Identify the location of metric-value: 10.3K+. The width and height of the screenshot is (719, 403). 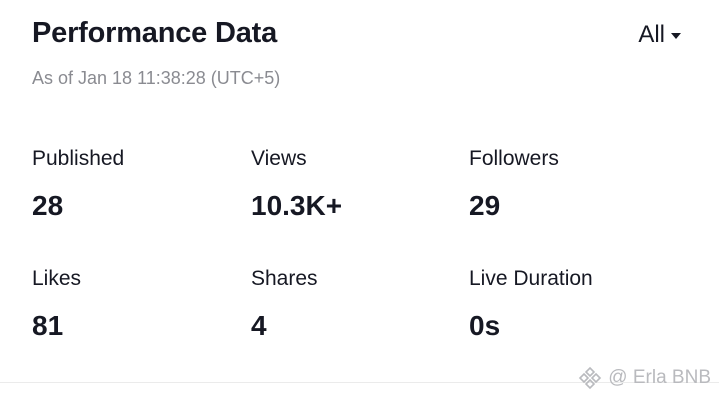
(297, 205).